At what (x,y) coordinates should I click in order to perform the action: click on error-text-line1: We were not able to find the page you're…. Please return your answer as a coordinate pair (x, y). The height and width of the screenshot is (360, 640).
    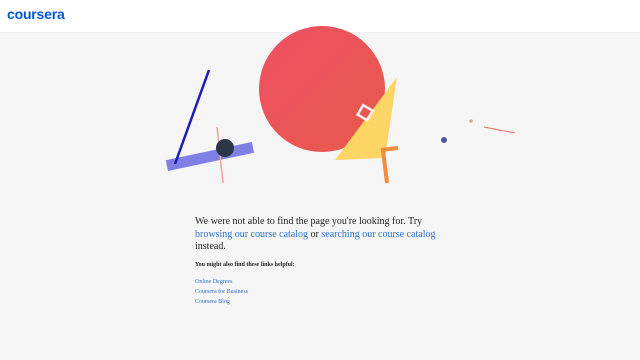
    Looking at the image, I should click on (309, 221).